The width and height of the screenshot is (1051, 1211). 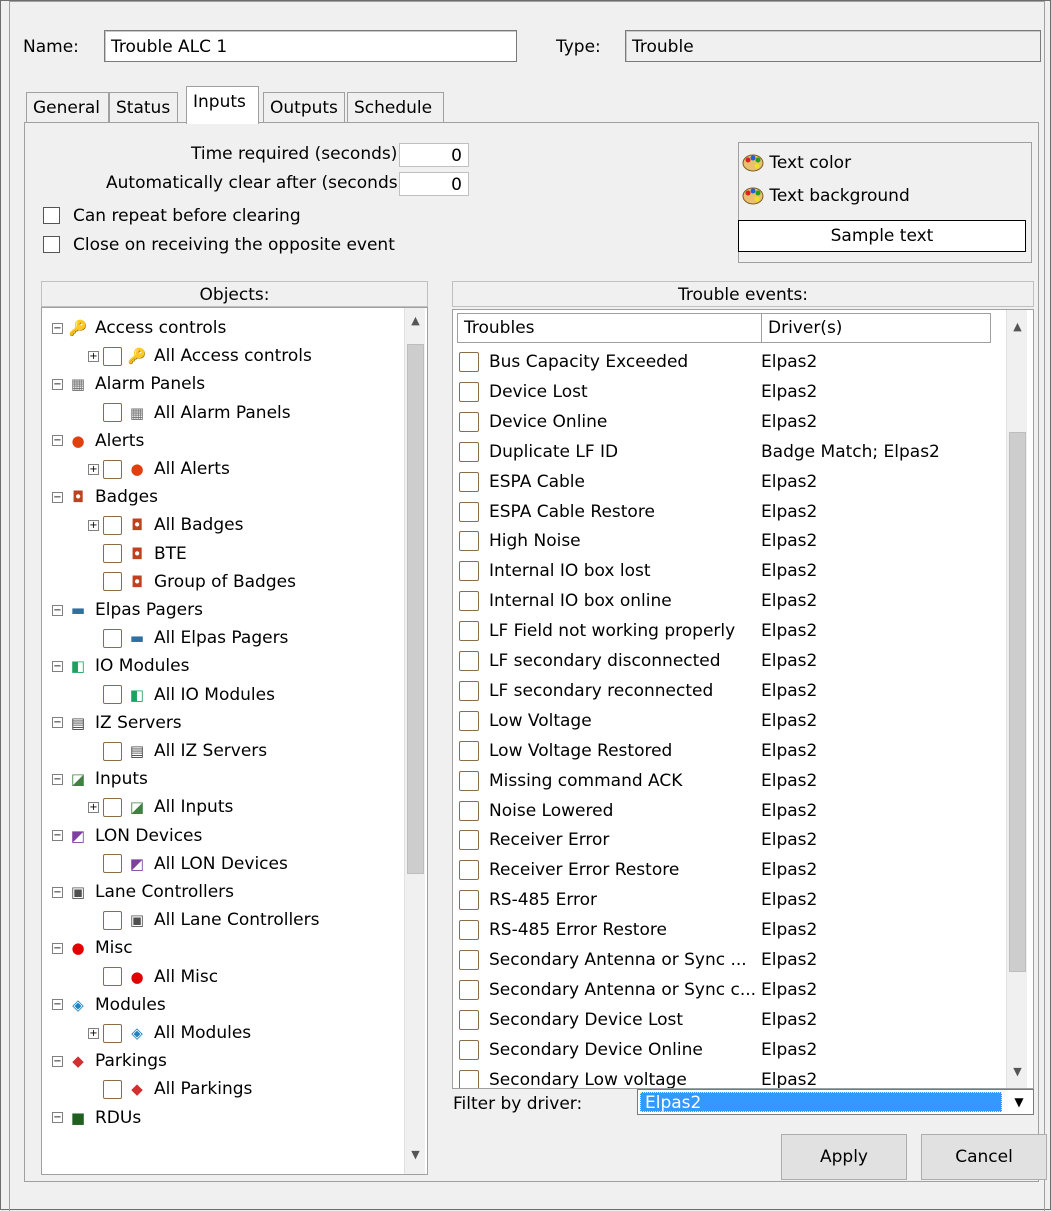 What do you see at coordinates (165, 525) in the screenshot?
I see `tree-item: + ◘ All Badges` at bounding box center [165, 525].